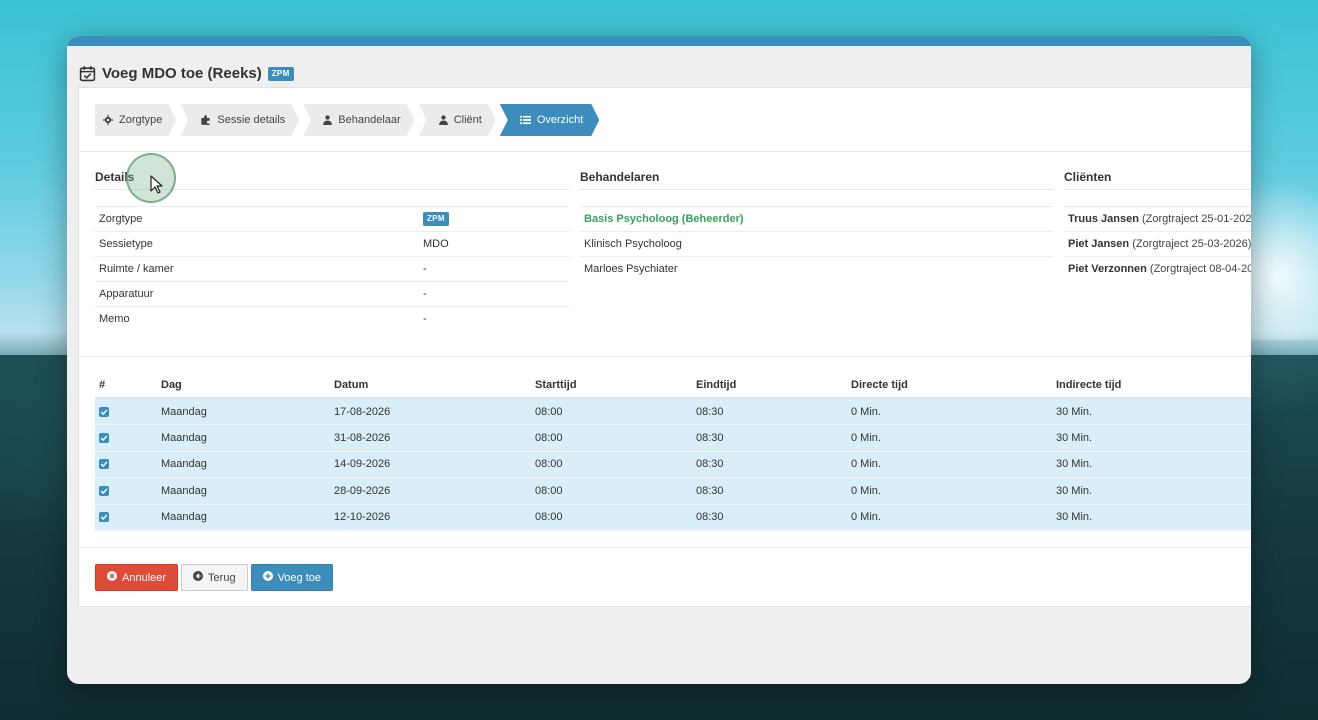 Image resolution: width=1318 pixels, height=720 pixels. What do you see at coordinates (816, 268) in the screenshot?
I see `behandelaar-item: Marloes Psychiater` at bounding box center [816, 268].